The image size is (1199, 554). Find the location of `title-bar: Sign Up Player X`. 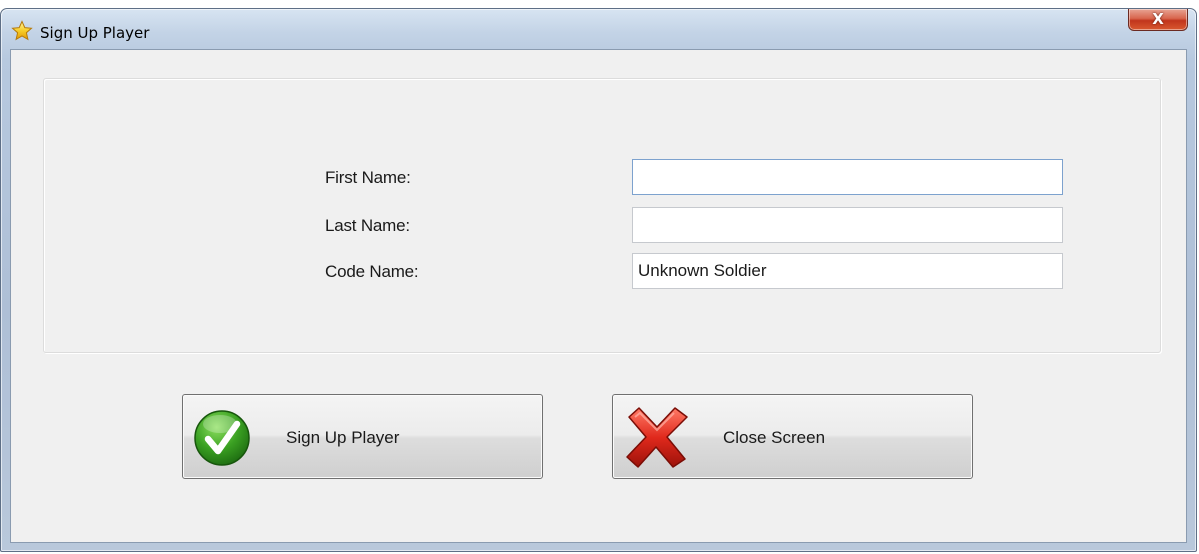

title-bar: Sign Up Player X is located at coordinates (598, 29).